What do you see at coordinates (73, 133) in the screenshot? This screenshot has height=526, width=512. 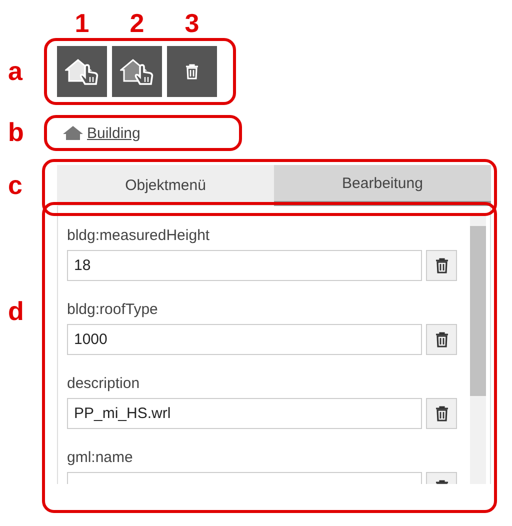 I see `house-icon` at bounding box center [73, 133].